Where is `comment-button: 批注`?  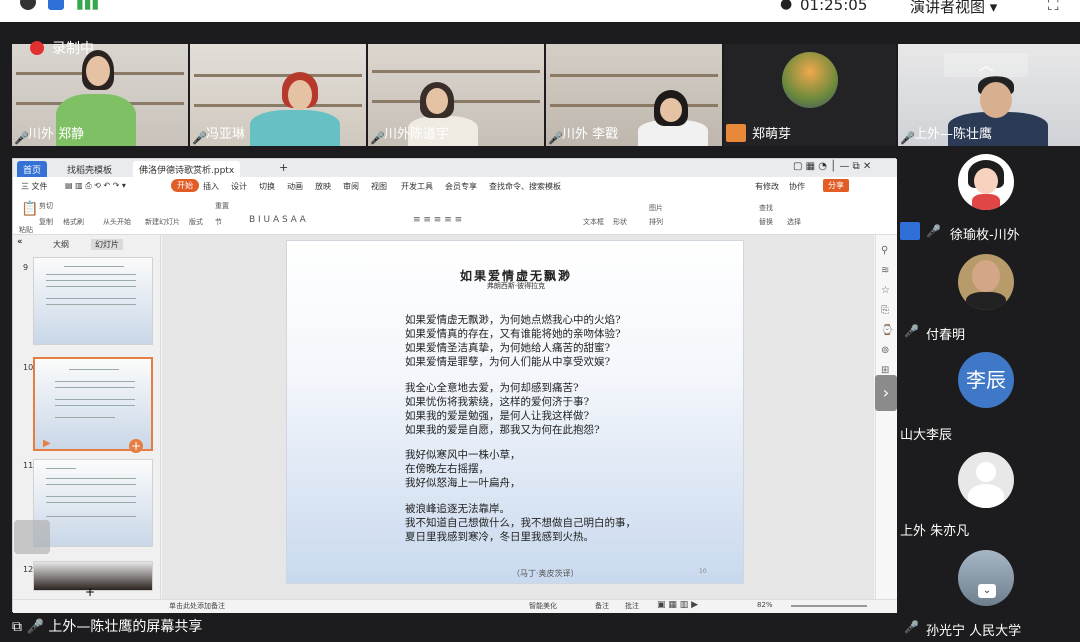
comment-button: 批注 is located at coordinates (632, 606).